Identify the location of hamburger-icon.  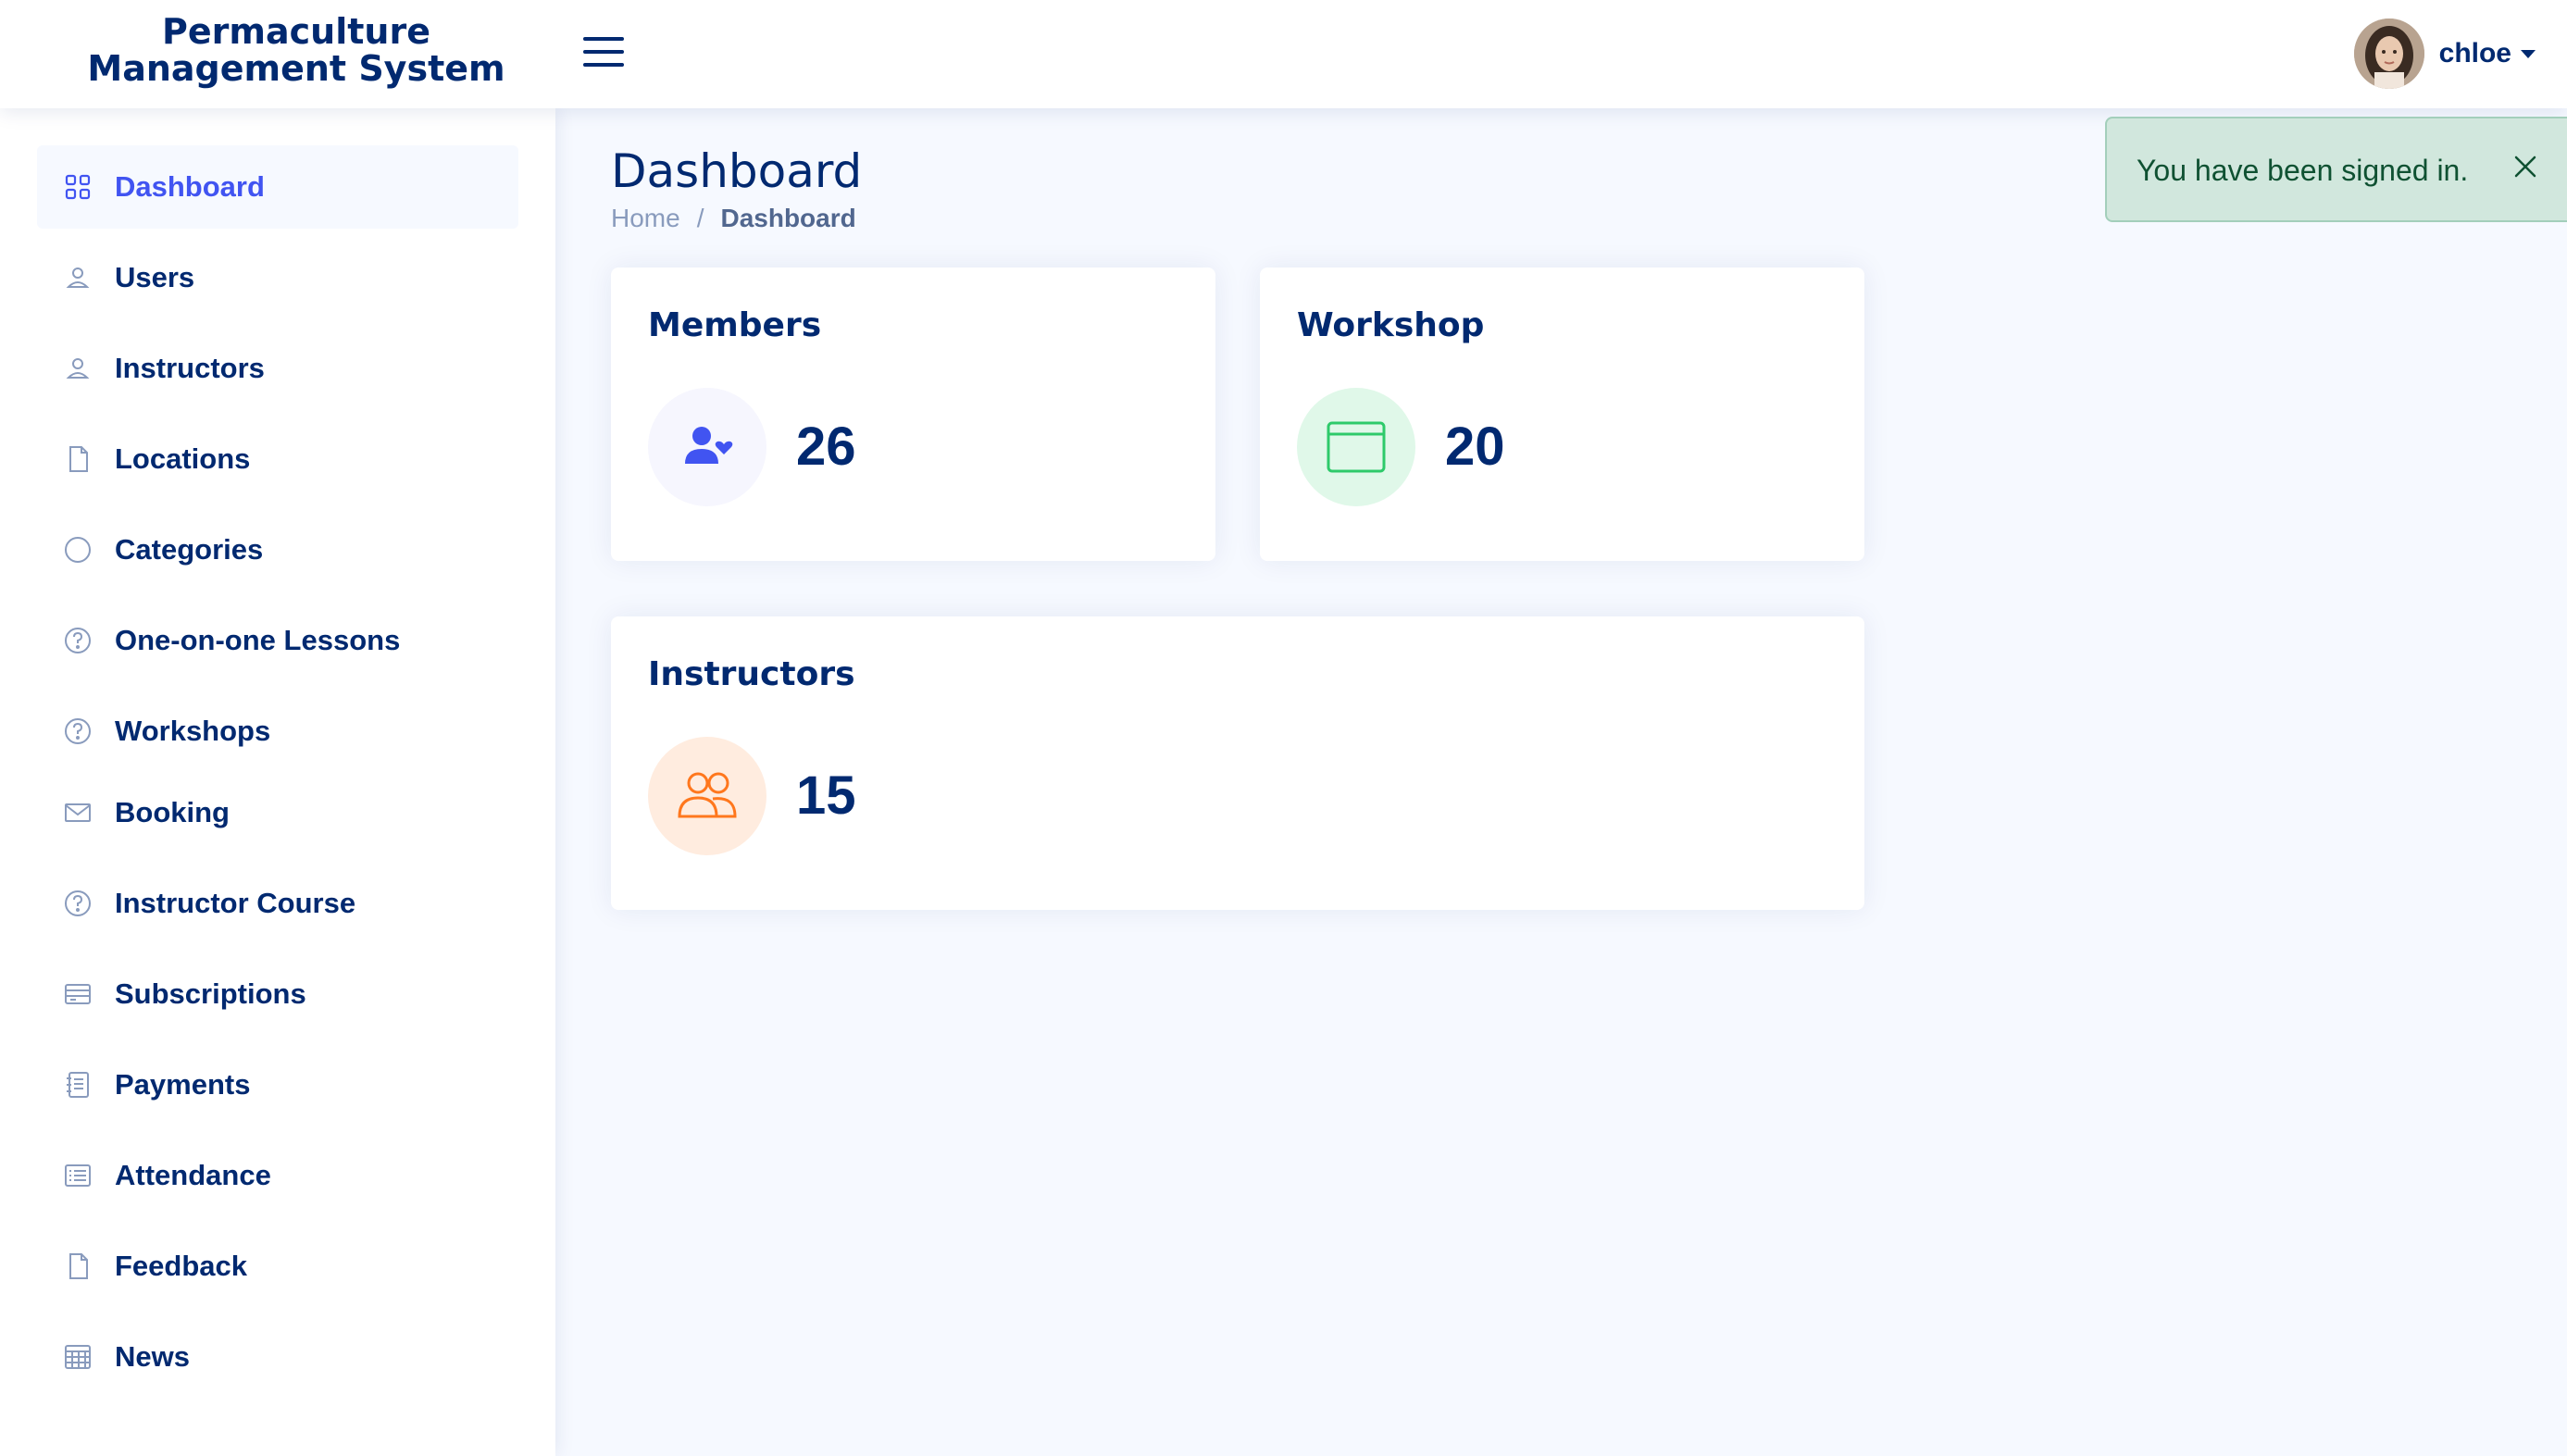
(604, 51).